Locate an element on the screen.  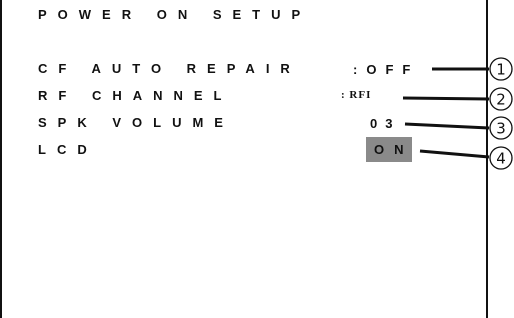
menu-item-spk-volume-label: SPK VOLUME is located at coordinates (136, 122).